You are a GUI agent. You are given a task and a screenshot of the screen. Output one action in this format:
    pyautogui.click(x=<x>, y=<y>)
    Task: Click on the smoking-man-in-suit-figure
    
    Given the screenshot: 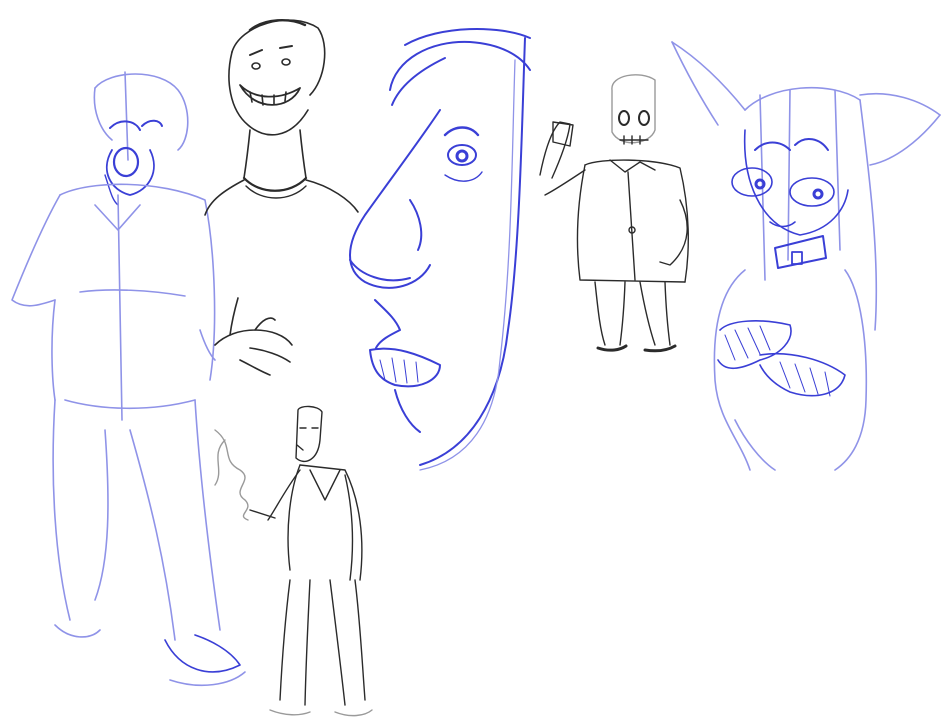 What is the action you would take?
    pyautogui.click(x=293, y=561)
    